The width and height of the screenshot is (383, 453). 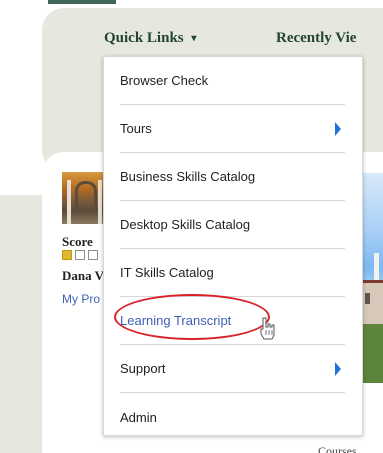 I want to click on user-name: Dana V, so click(x=83, y=275).